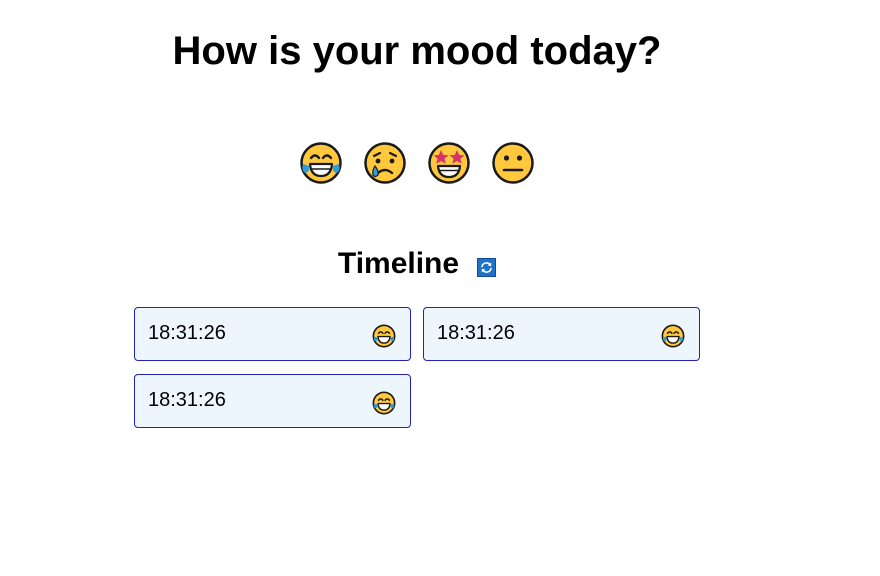  Describe the element at coordinates (417, 51) in the screenshot. I see `page-title: How is your mood today?` at that location.